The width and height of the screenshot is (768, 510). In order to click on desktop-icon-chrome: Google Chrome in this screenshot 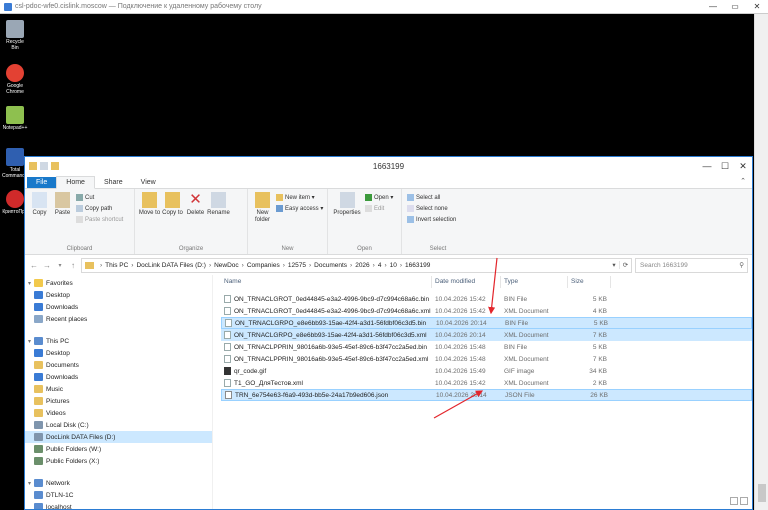, I will do `click(15, 79)`.